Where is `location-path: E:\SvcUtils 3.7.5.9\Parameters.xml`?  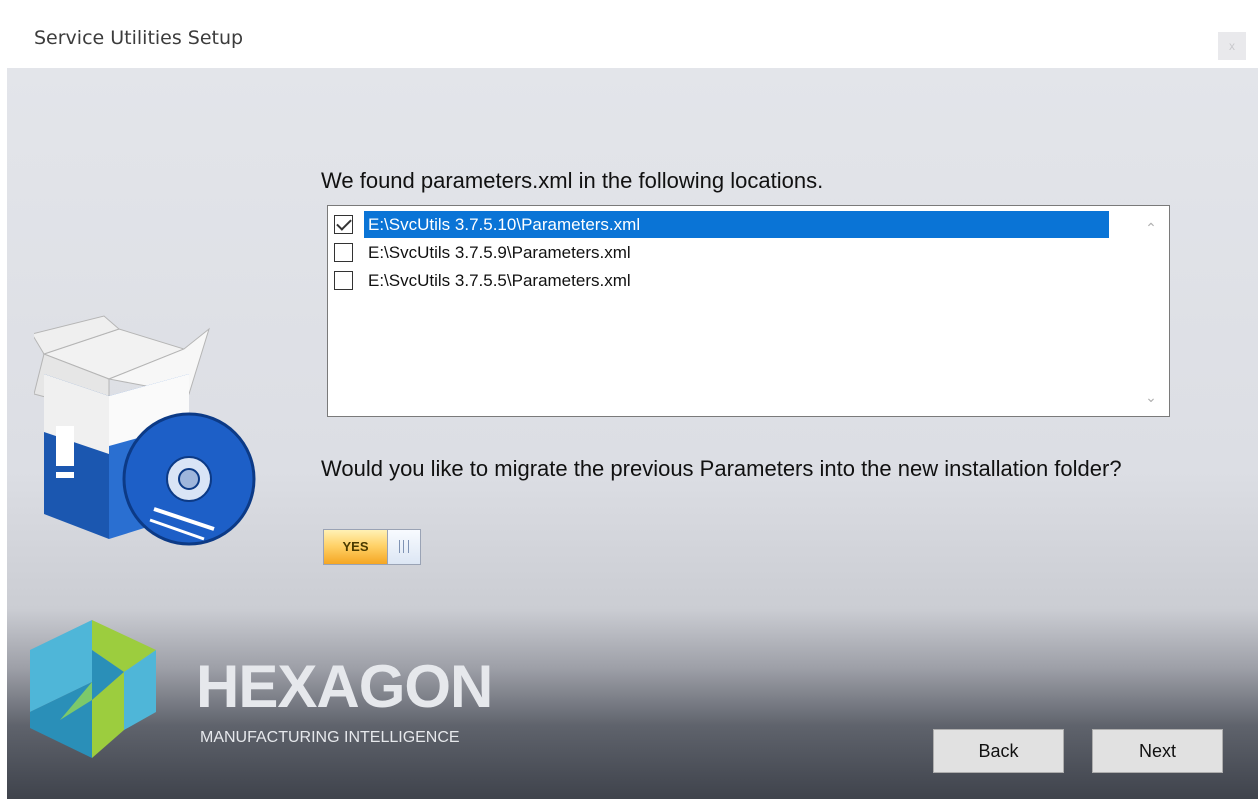 location-path: E:\SvcUtils 3.7.5.9\Parameters.xml is located at coordinates (499, 252).